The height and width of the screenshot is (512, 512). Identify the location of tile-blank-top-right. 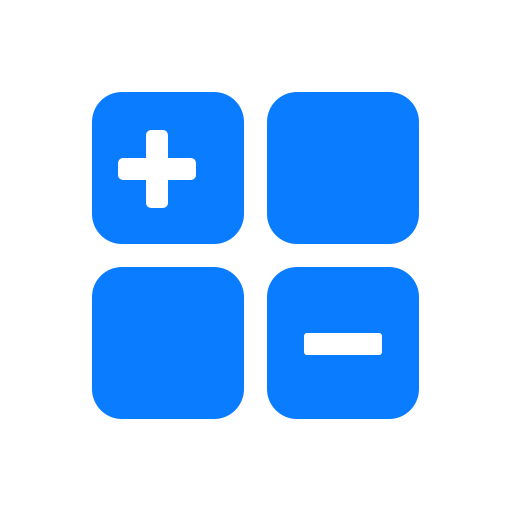
(343, 168).